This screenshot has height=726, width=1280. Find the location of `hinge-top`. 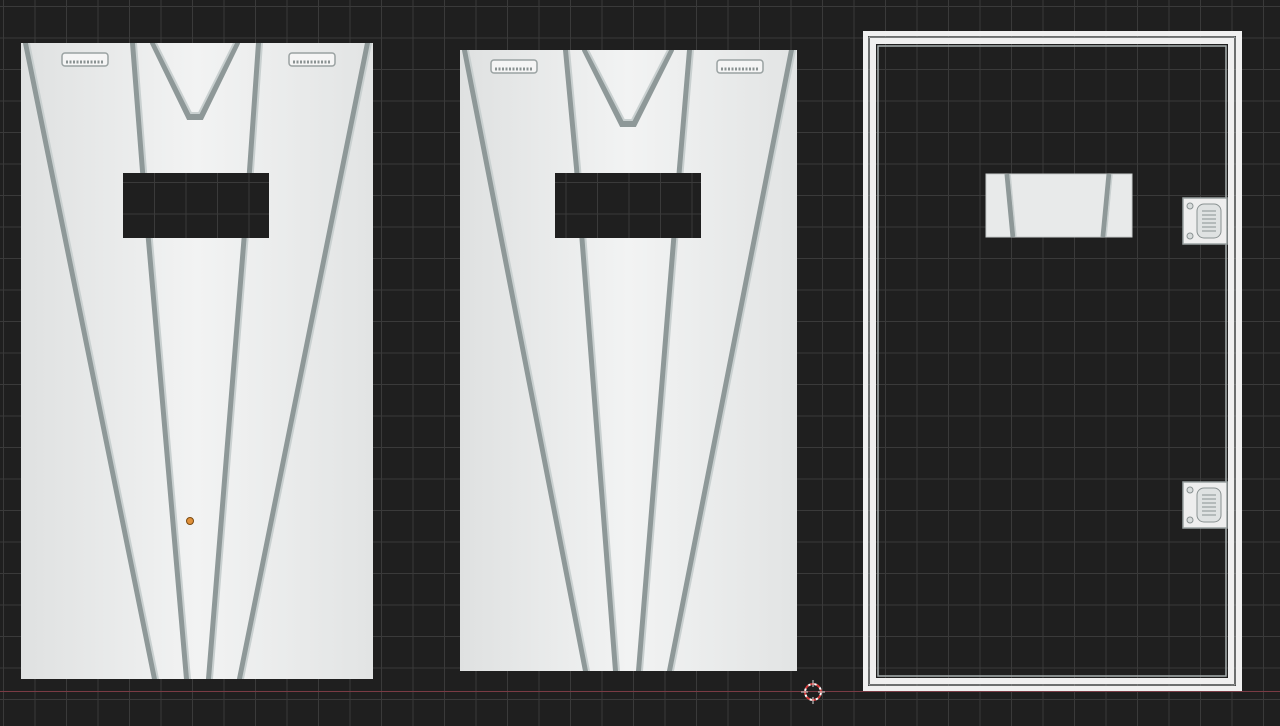

hinge-top is located at coordinates (1205, 221).